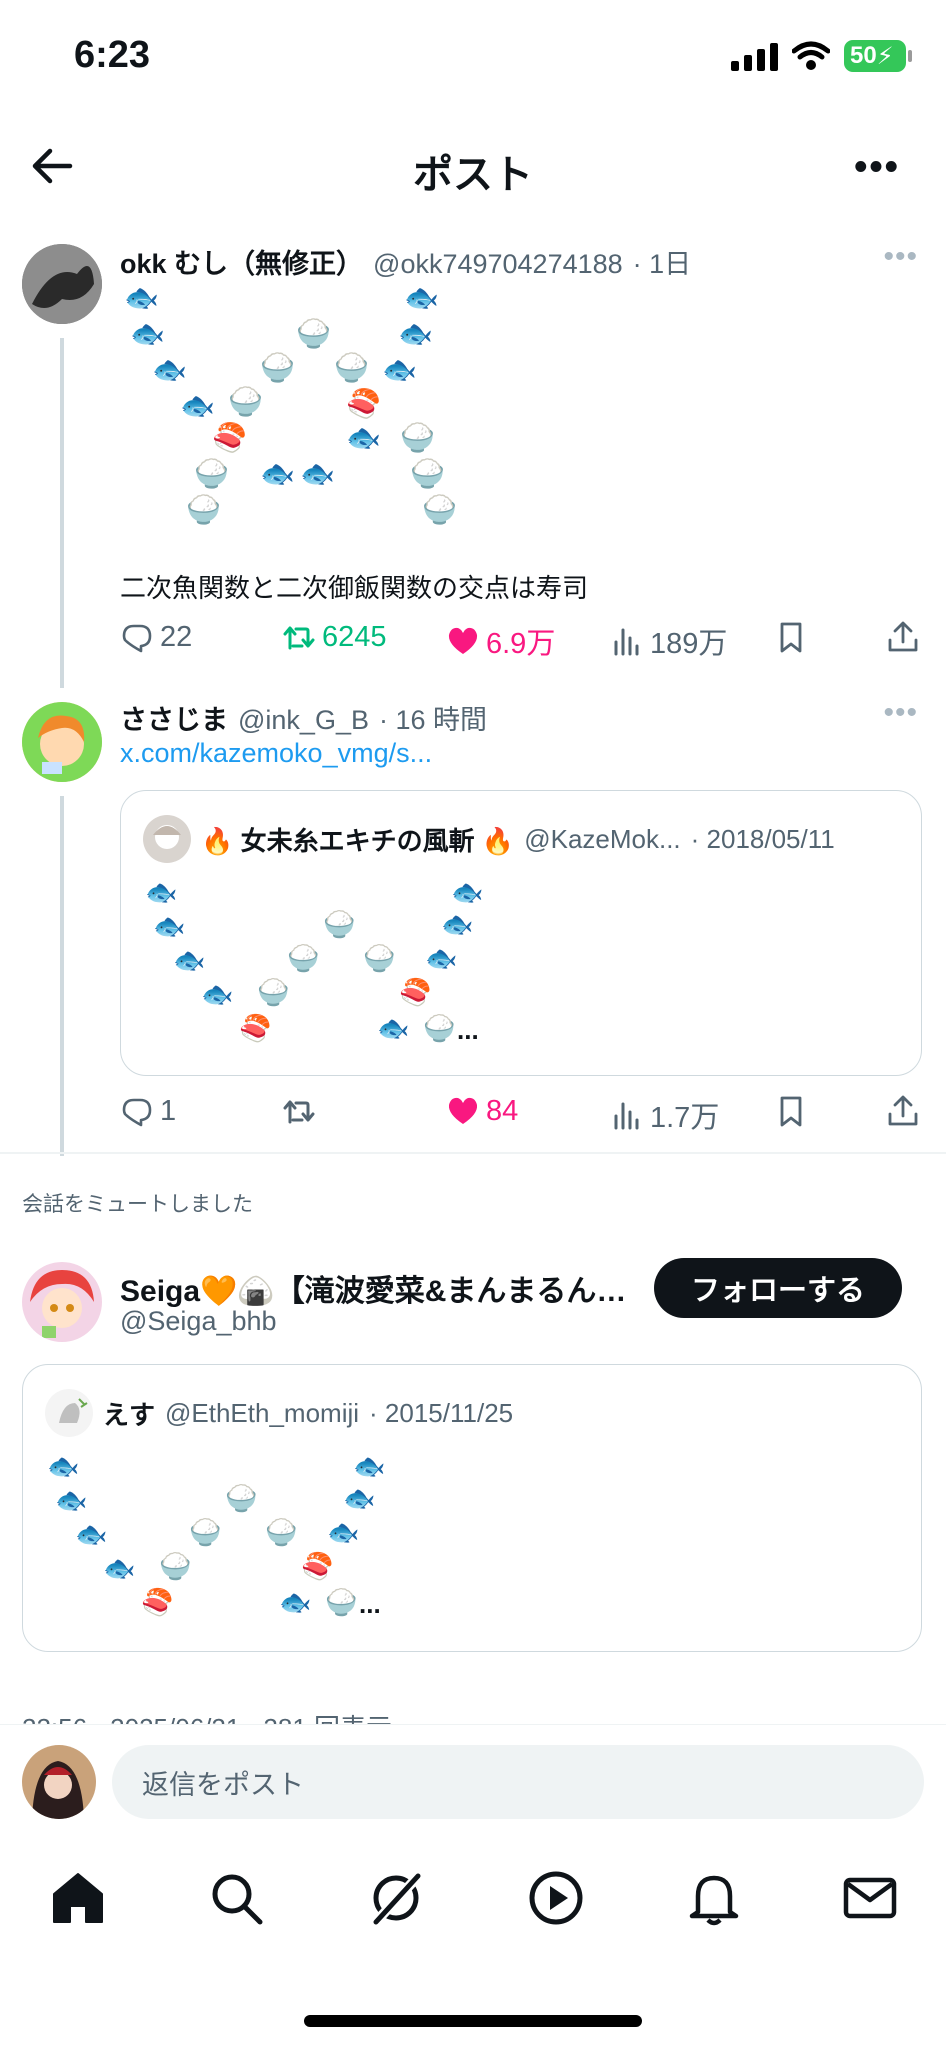  Describe the element at coordinates (473, 55) in the screenshot. I see `status-bar: 6:23 50 ⚡` at that location.